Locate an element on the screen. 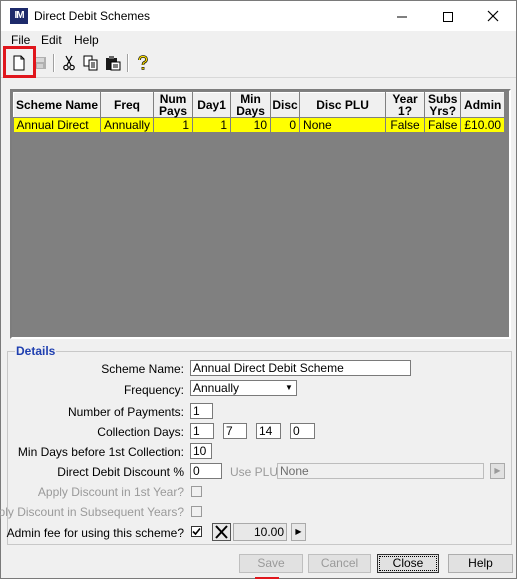 This screenshot has height=579, width=517. apply-subsequent-checkbox is located at coordinates (196, 511).